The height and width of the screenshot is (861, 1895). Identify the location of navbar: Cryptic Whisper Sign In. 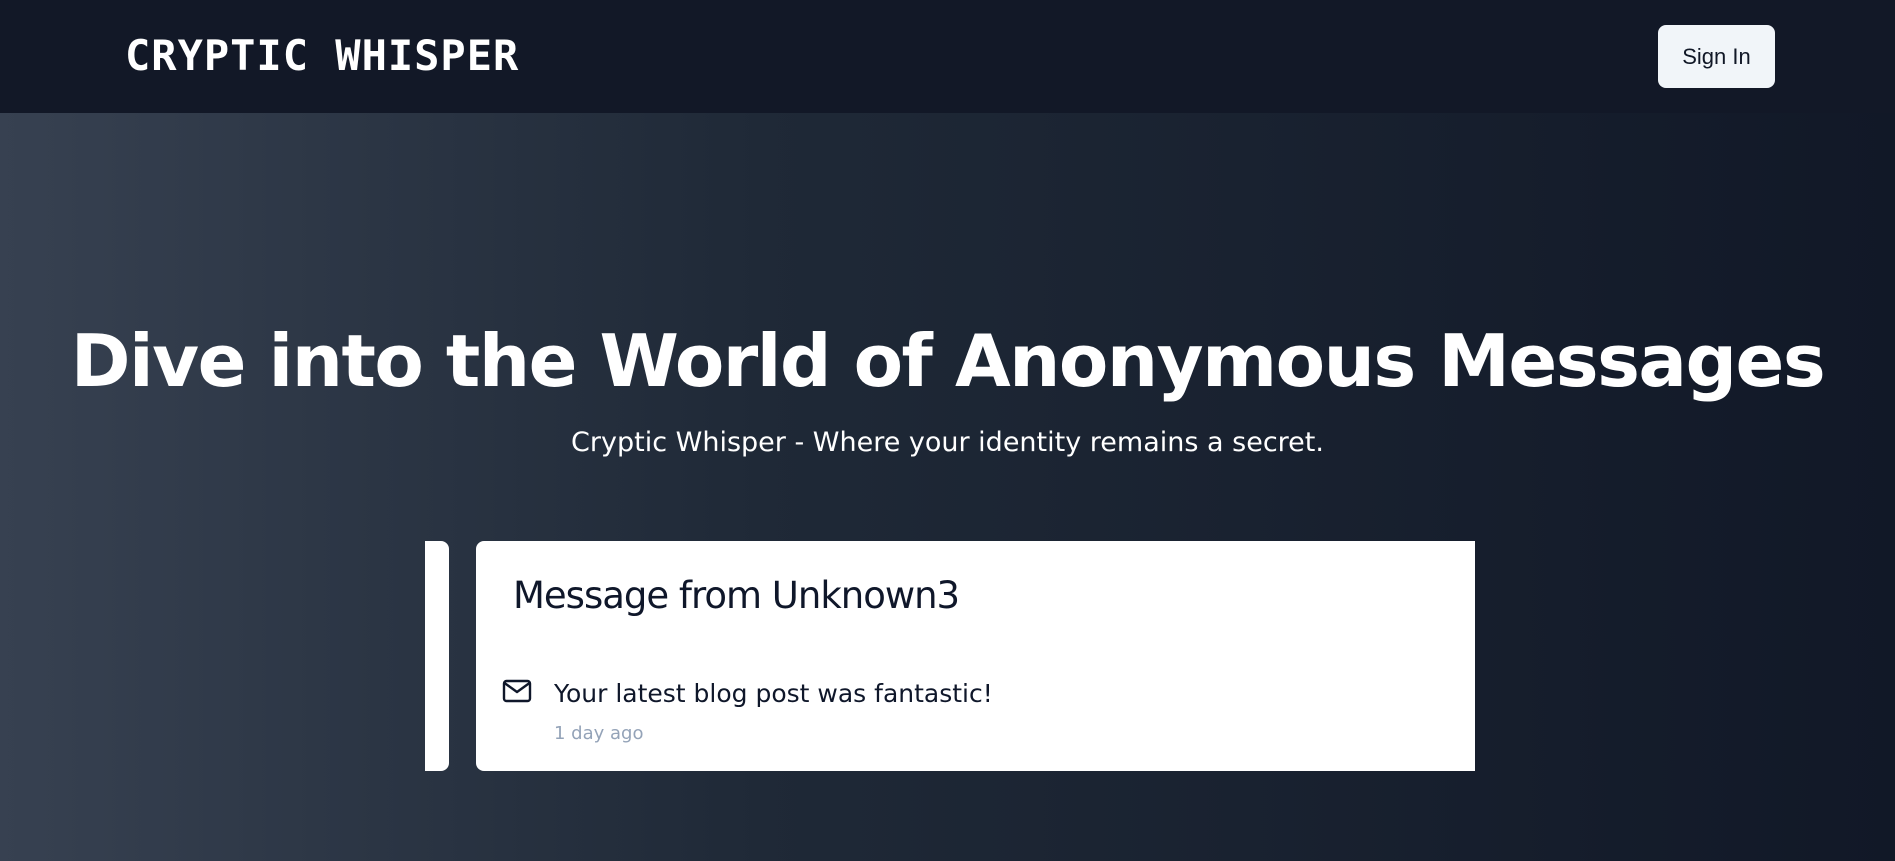
(947, 56).